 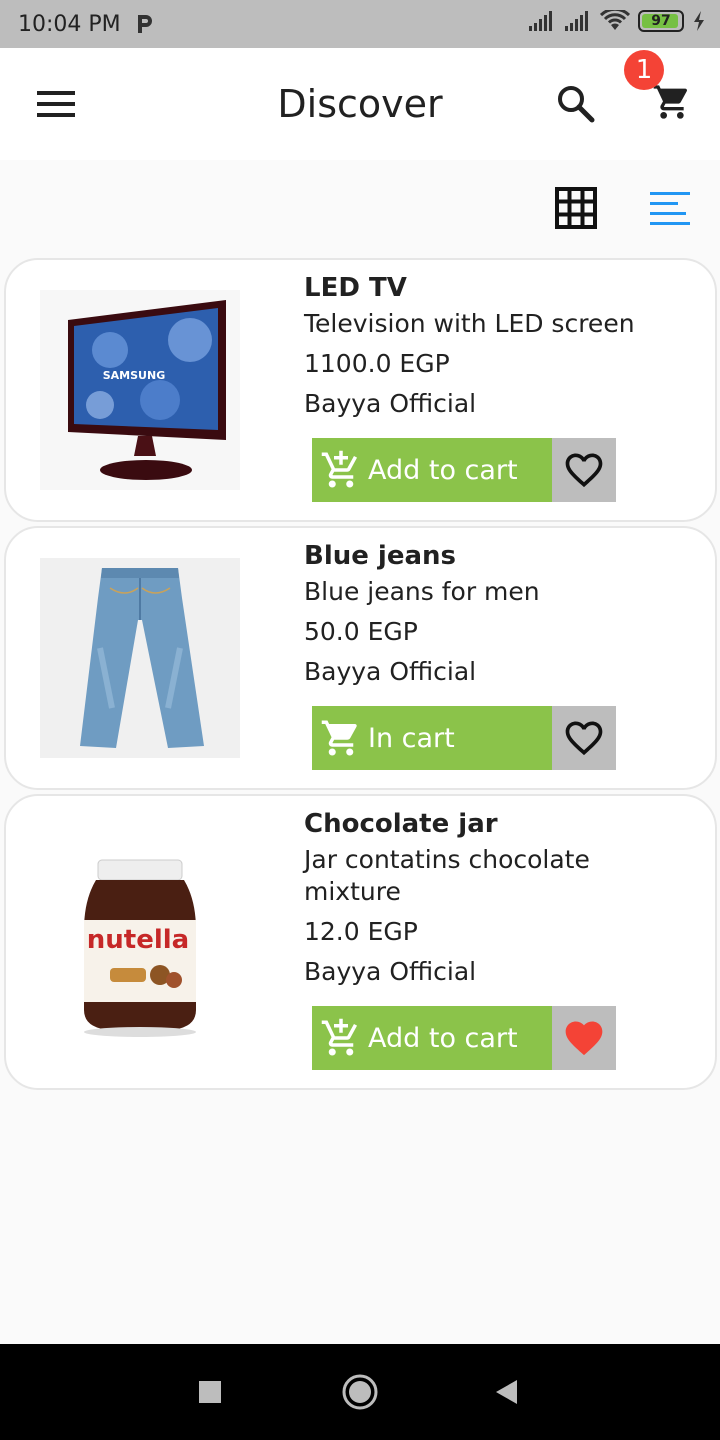 I want to click on back-triangle-icon, so click(x=506, y=1392).